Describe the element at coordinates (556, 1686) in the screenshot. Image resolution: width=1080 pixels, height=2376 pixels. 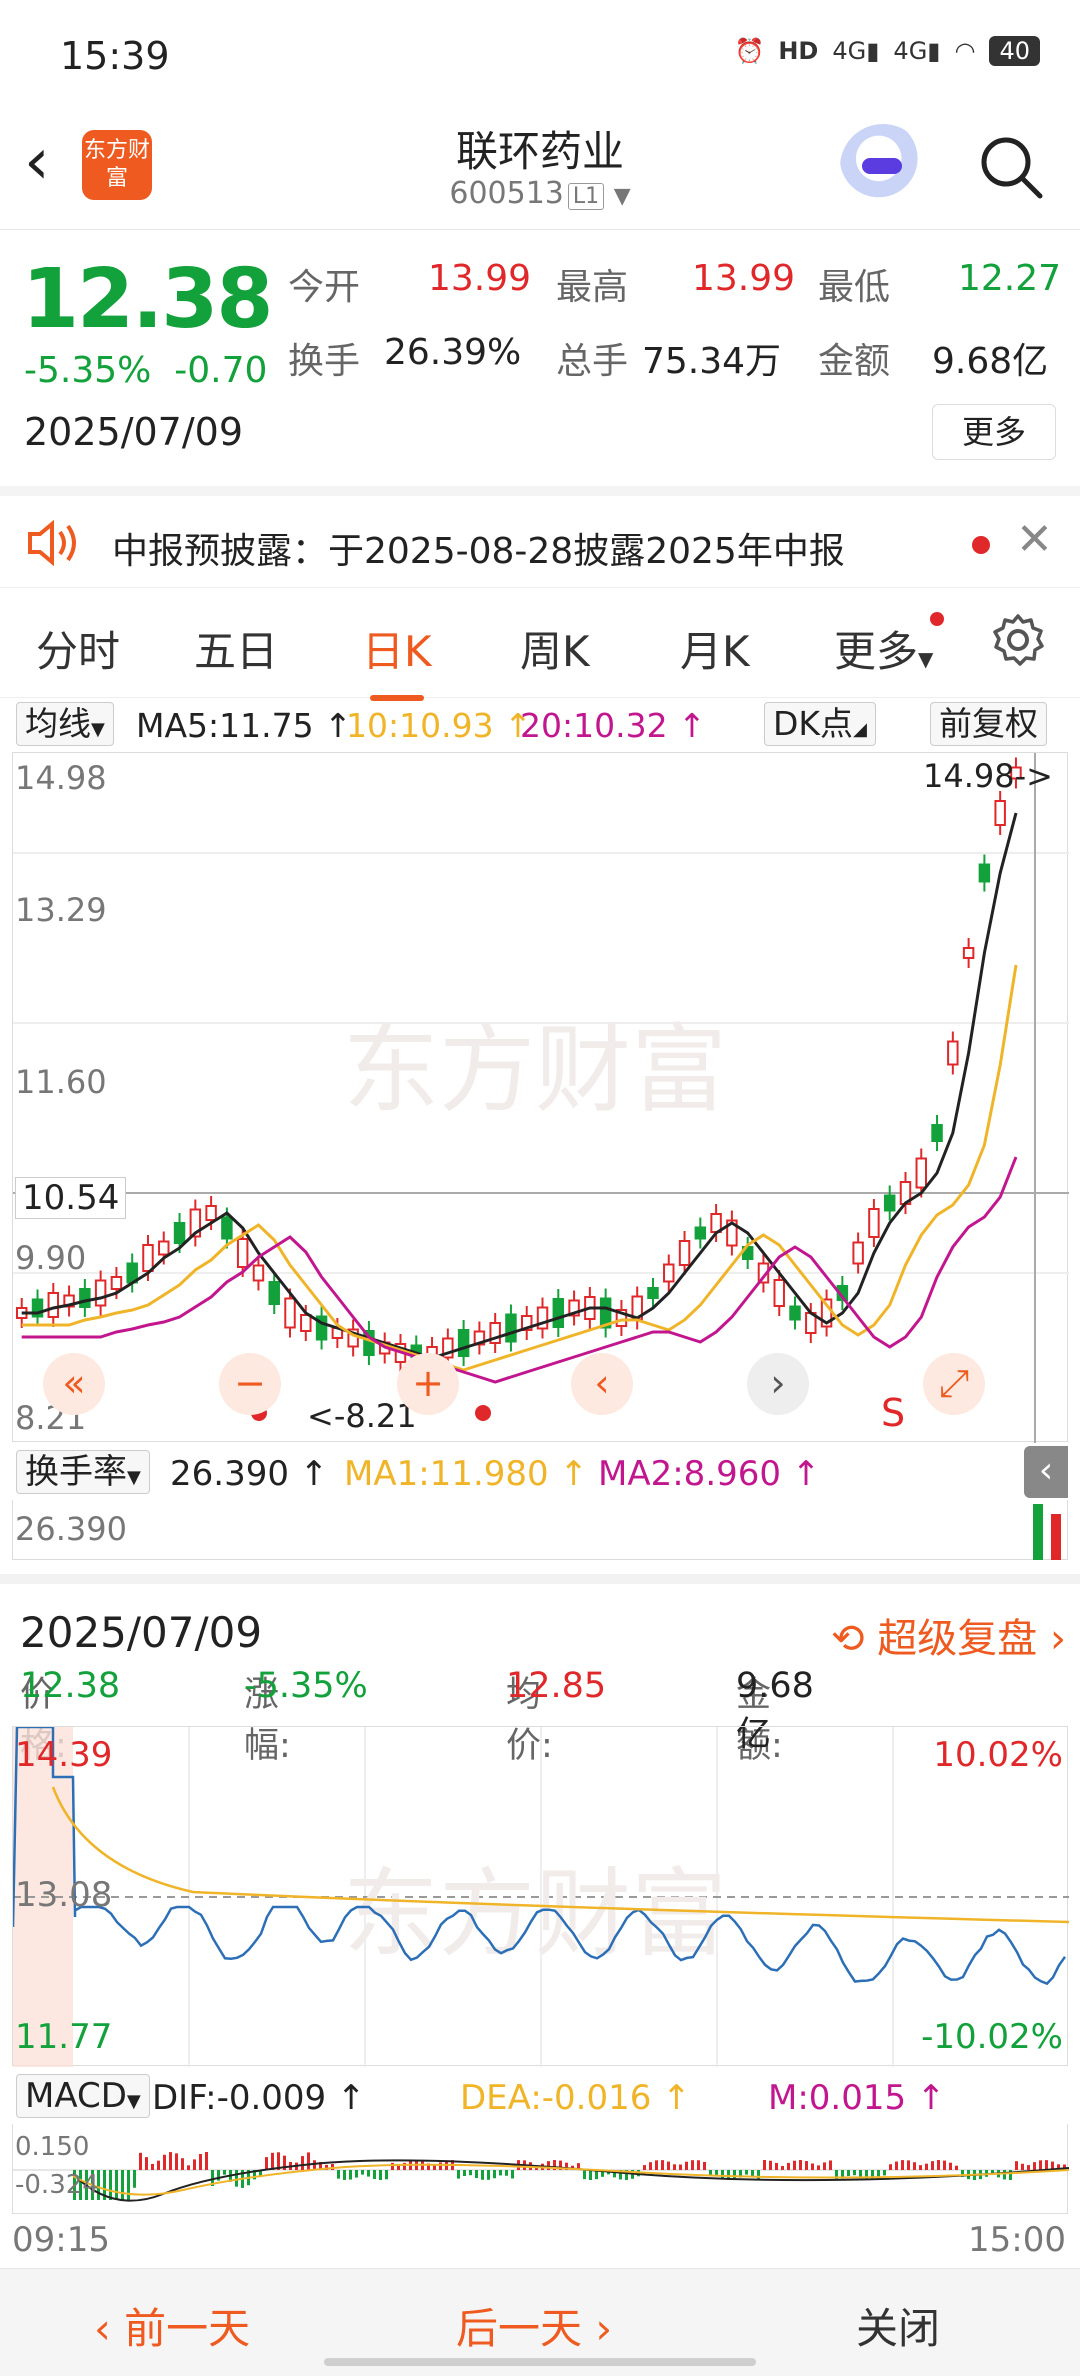
I see `avg-info-value: 12.85` at that location.